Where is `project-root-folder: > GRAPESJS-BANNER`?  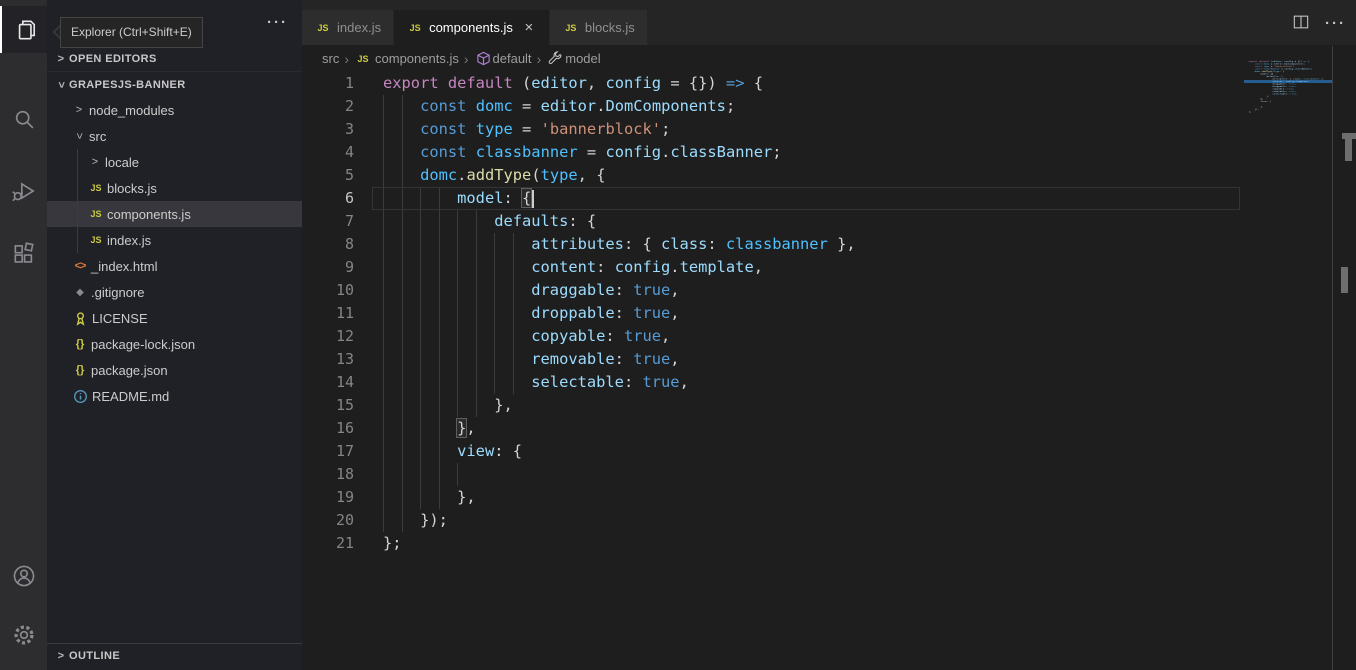
project-root-folder: > GRAPESJS-BANNER is located at coordinates (174, 84).